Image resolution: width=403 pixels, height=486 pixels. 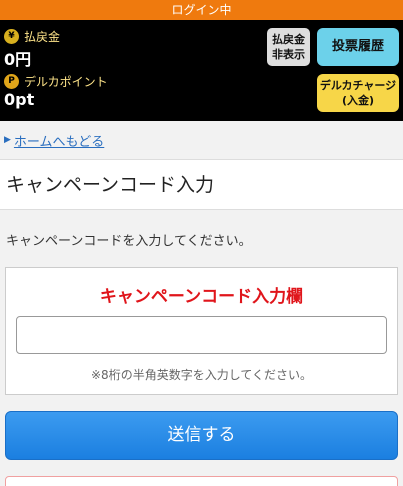 What do you see at coordinates (11, 36) in the screenshot?
I see `yen-coin-icon: ¥` at bounding box center [11, 36].